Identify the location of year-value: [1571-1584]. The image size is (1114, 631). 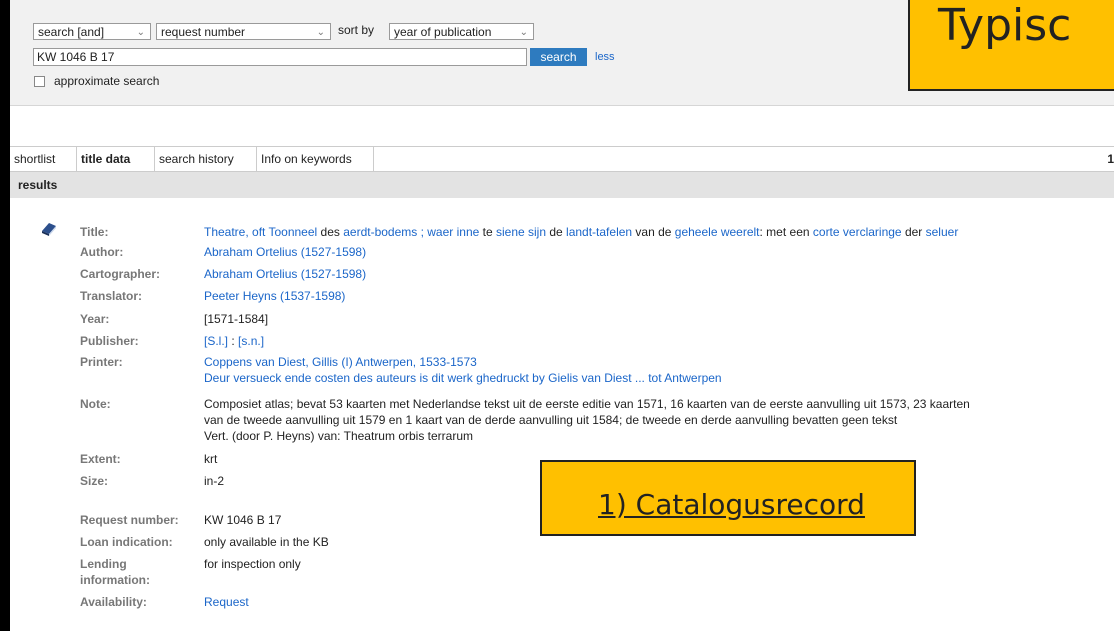
(236, 319).